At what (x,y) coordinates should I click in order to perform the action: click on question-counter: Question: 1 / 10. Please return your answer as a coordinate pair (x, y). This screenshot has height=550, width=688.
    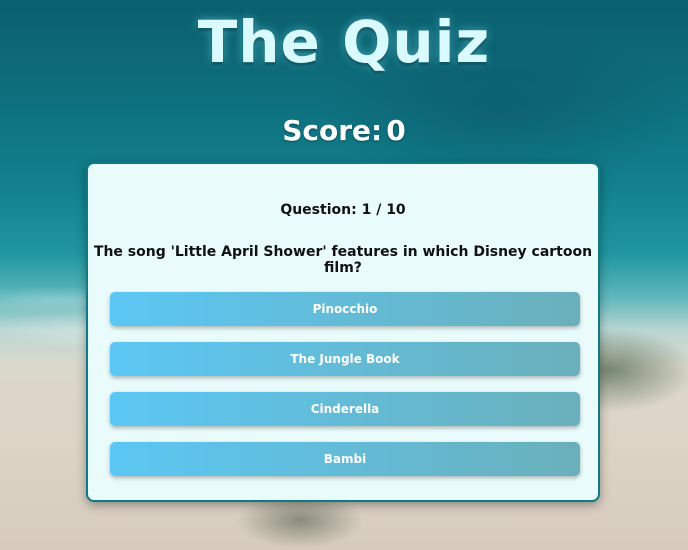
    Looking at the image, I should click on (343, 210).